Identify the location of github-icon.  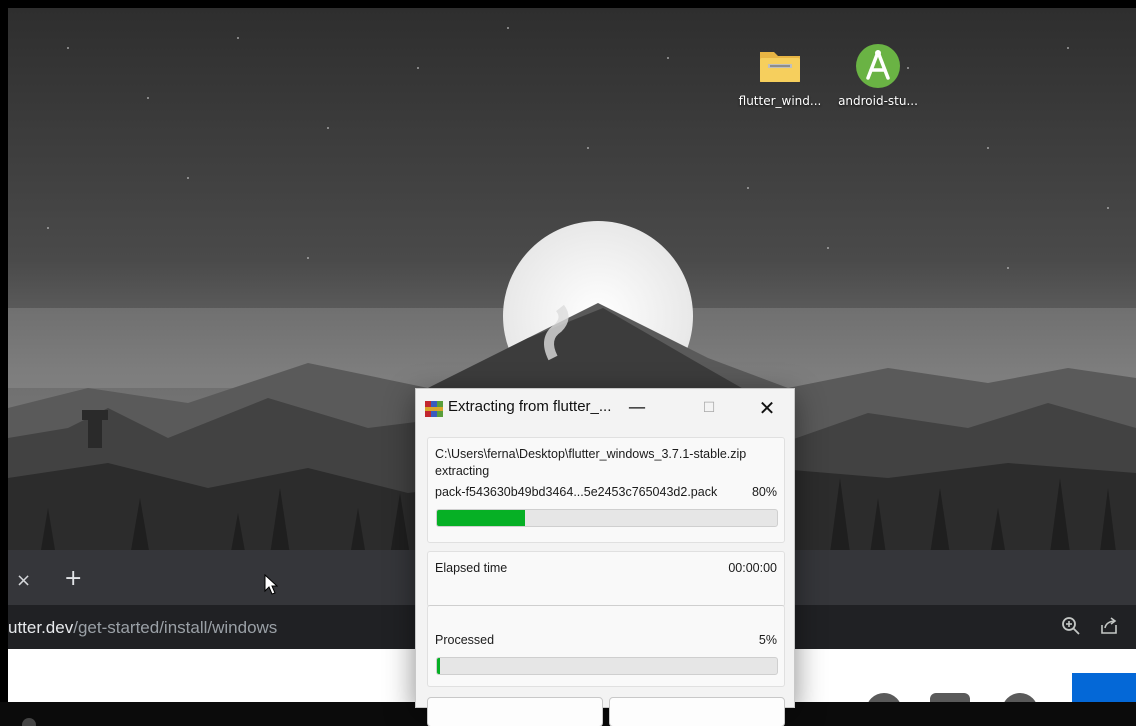
(1020, 697).